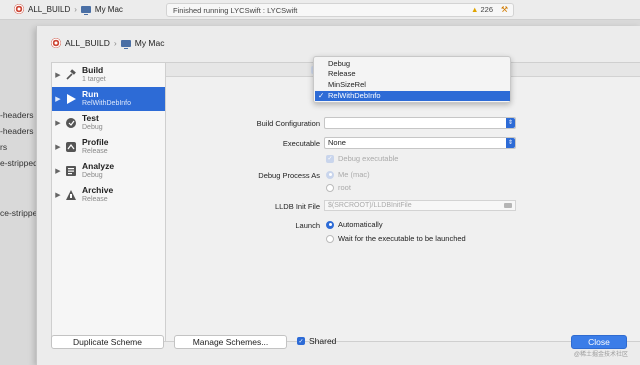 The height and width of the screenshot is (365, 640). Describe the element at coordinates (307, 225) in the screenshot. I see `launch-label: Launch` at that location.